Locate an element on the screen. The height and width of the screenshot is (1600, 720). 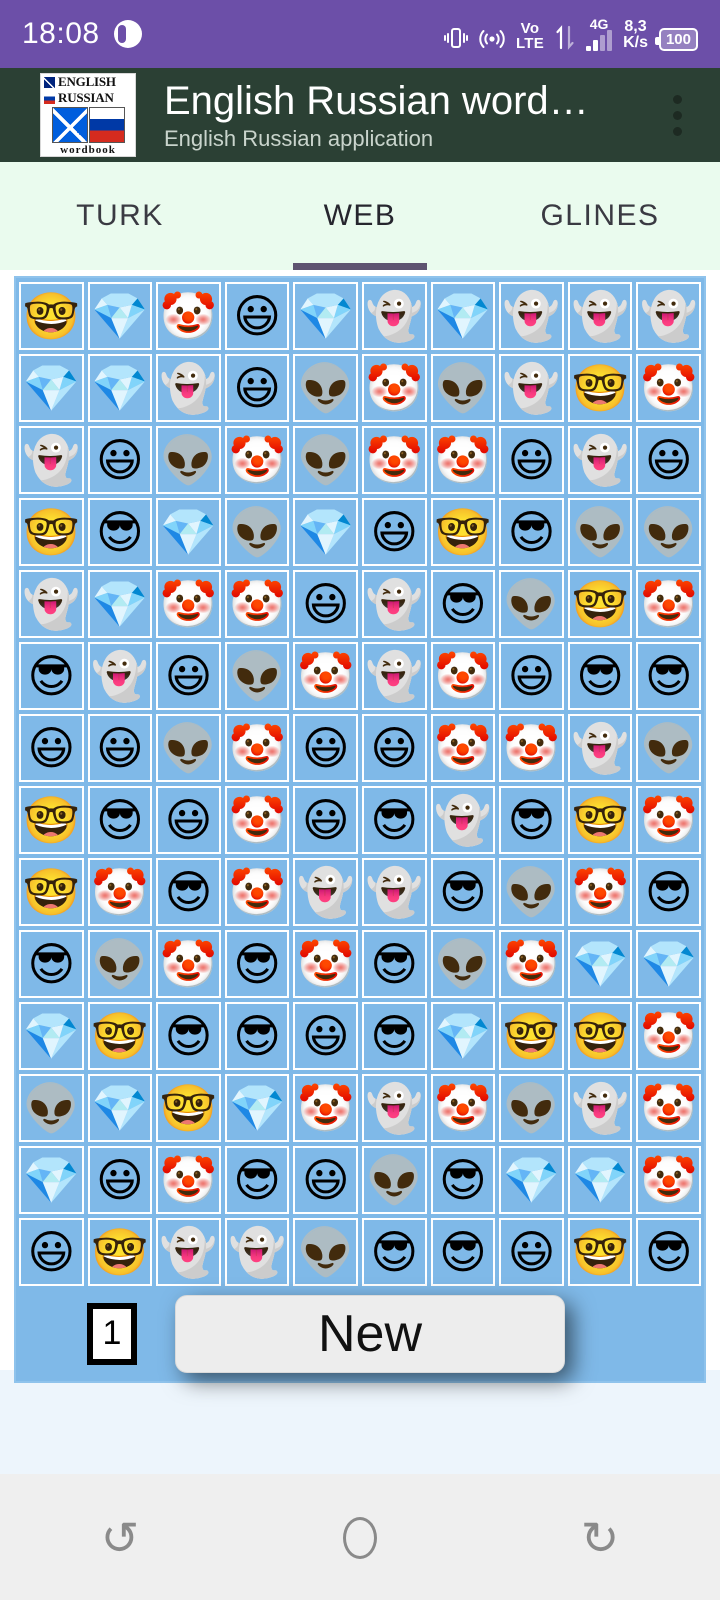
recents-button: ↺ is located at coordinates (120, 1537).